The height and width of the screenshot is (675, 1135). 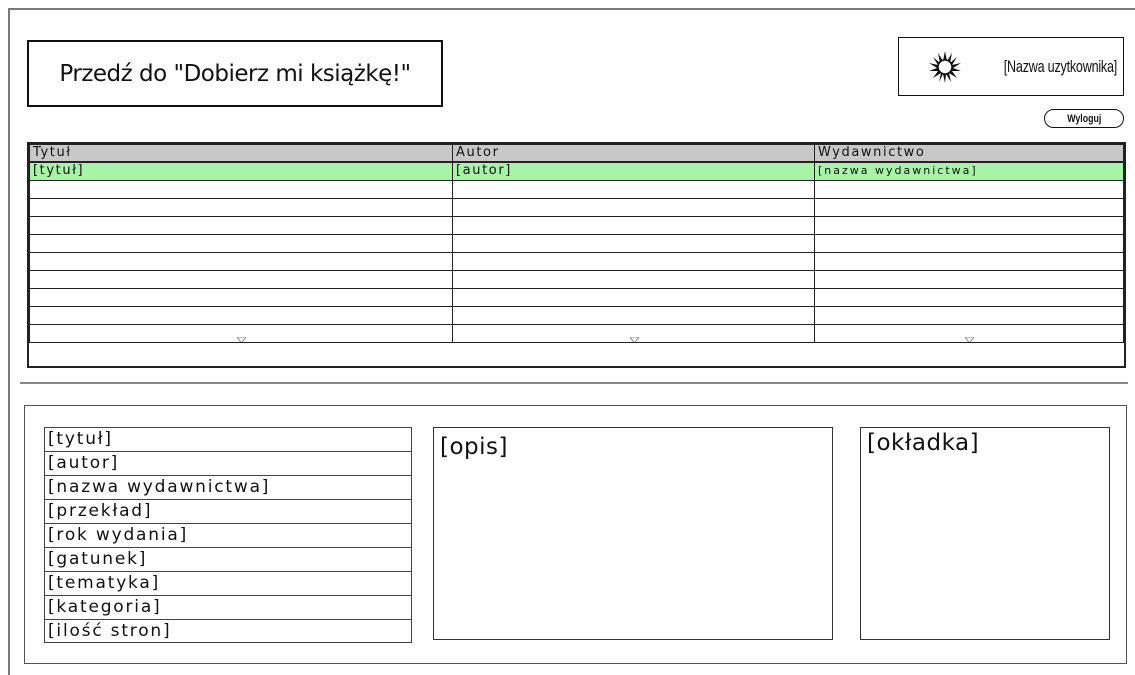 I want to click on field-genre: [gatunek], so click(x=228, y=560).